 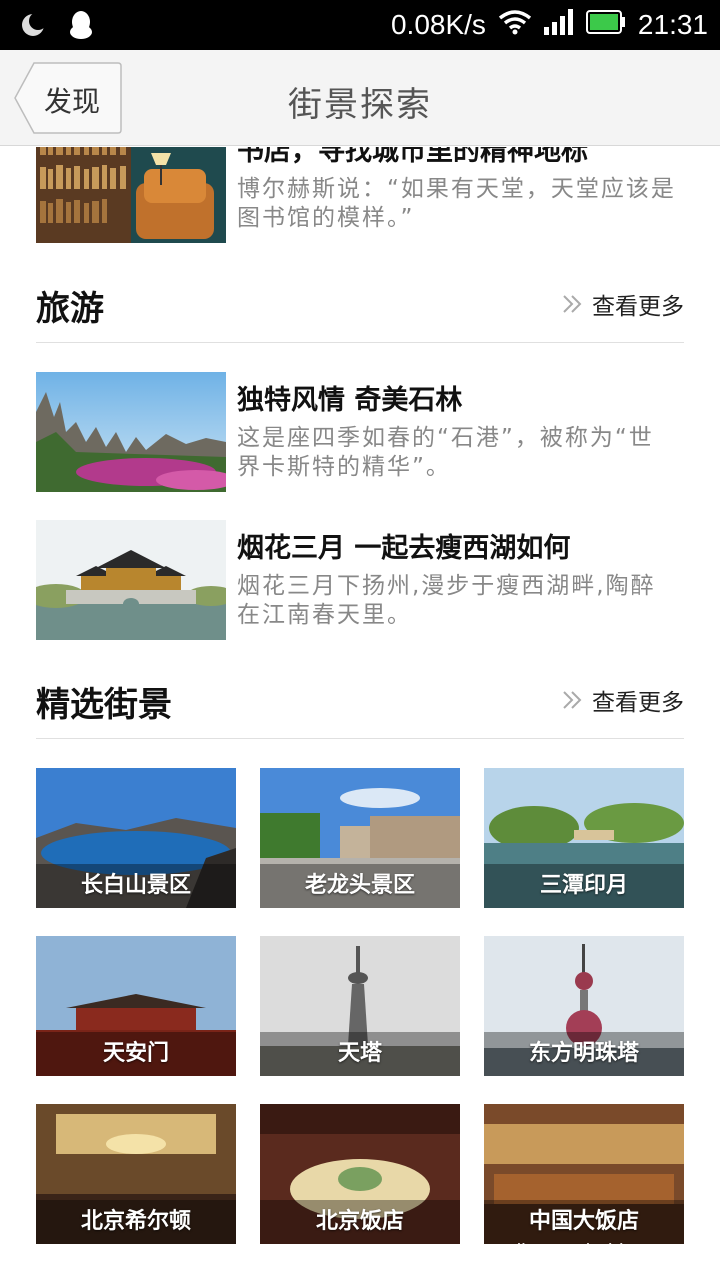 I want to click on streetview-item-tiananmen: 天安门, so click(x=136, y=1006).